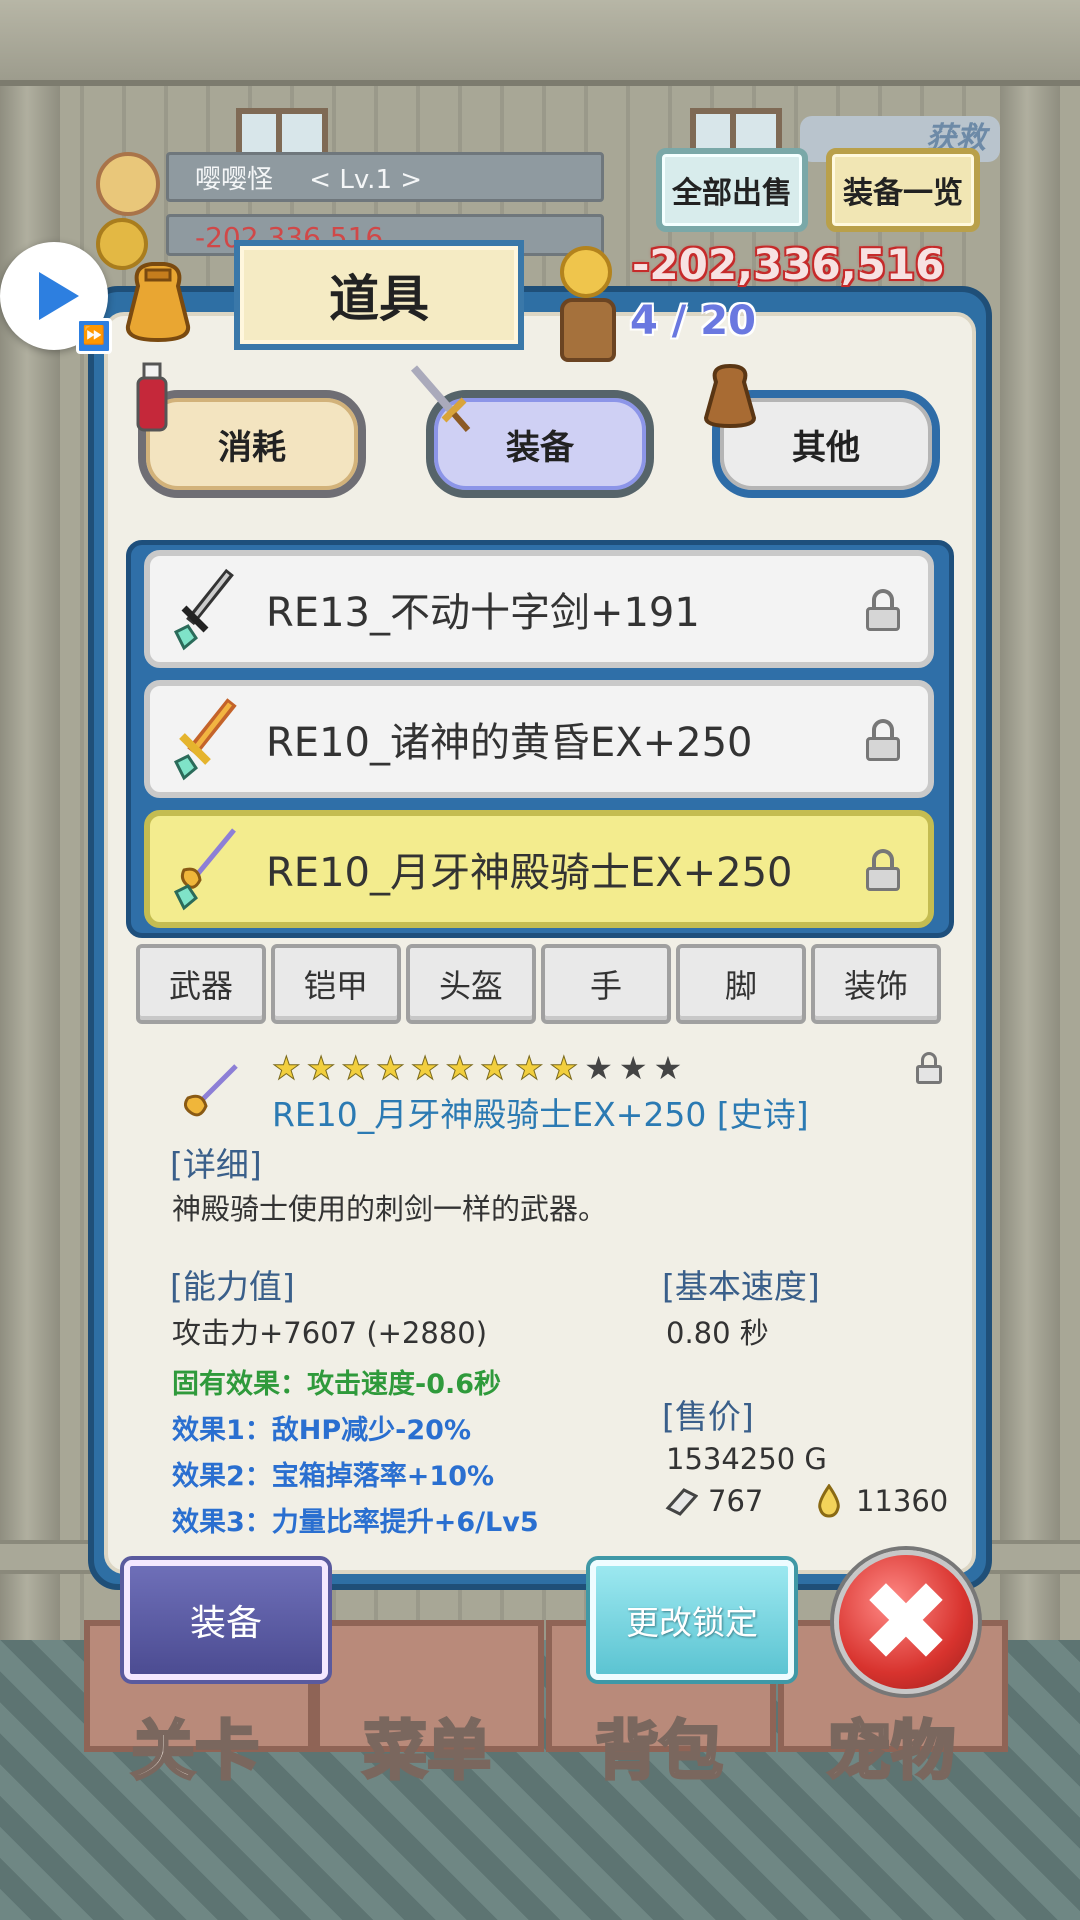  What do you see at coordinates (891, 1746) in the screenshot?
I see `nav-label-pet: 宠物` at bounding box center [891, 1746].